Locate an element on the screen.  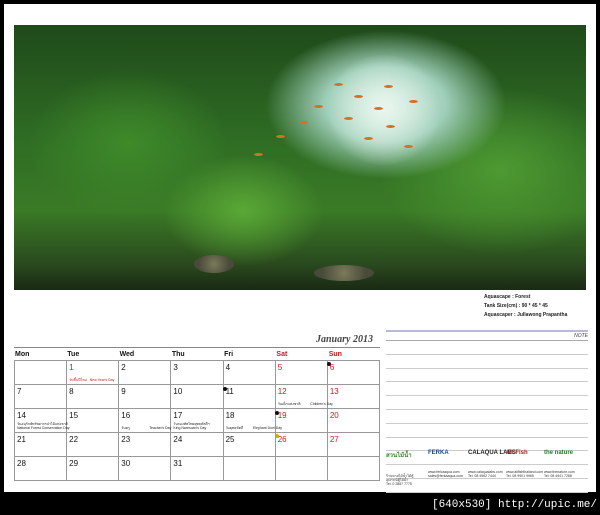
sponsor-name: FERKA is located at coordinates (438, 453).